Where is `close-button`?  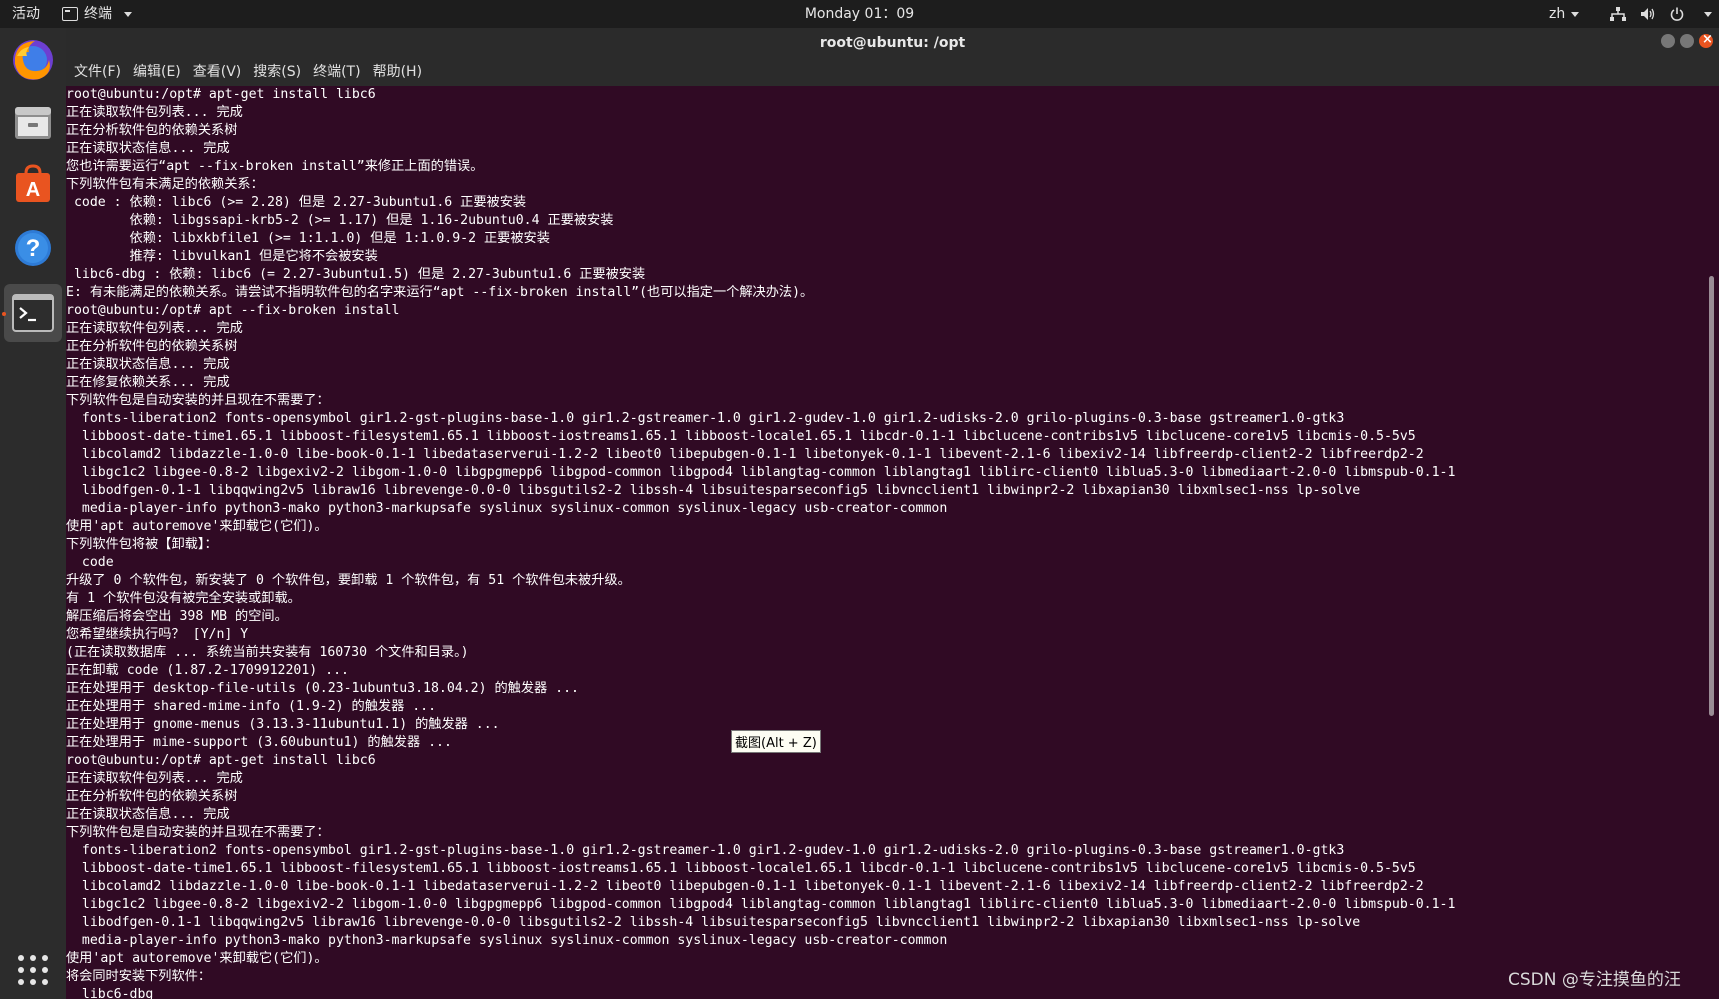 close-button is located at coordinates (1706, 40).